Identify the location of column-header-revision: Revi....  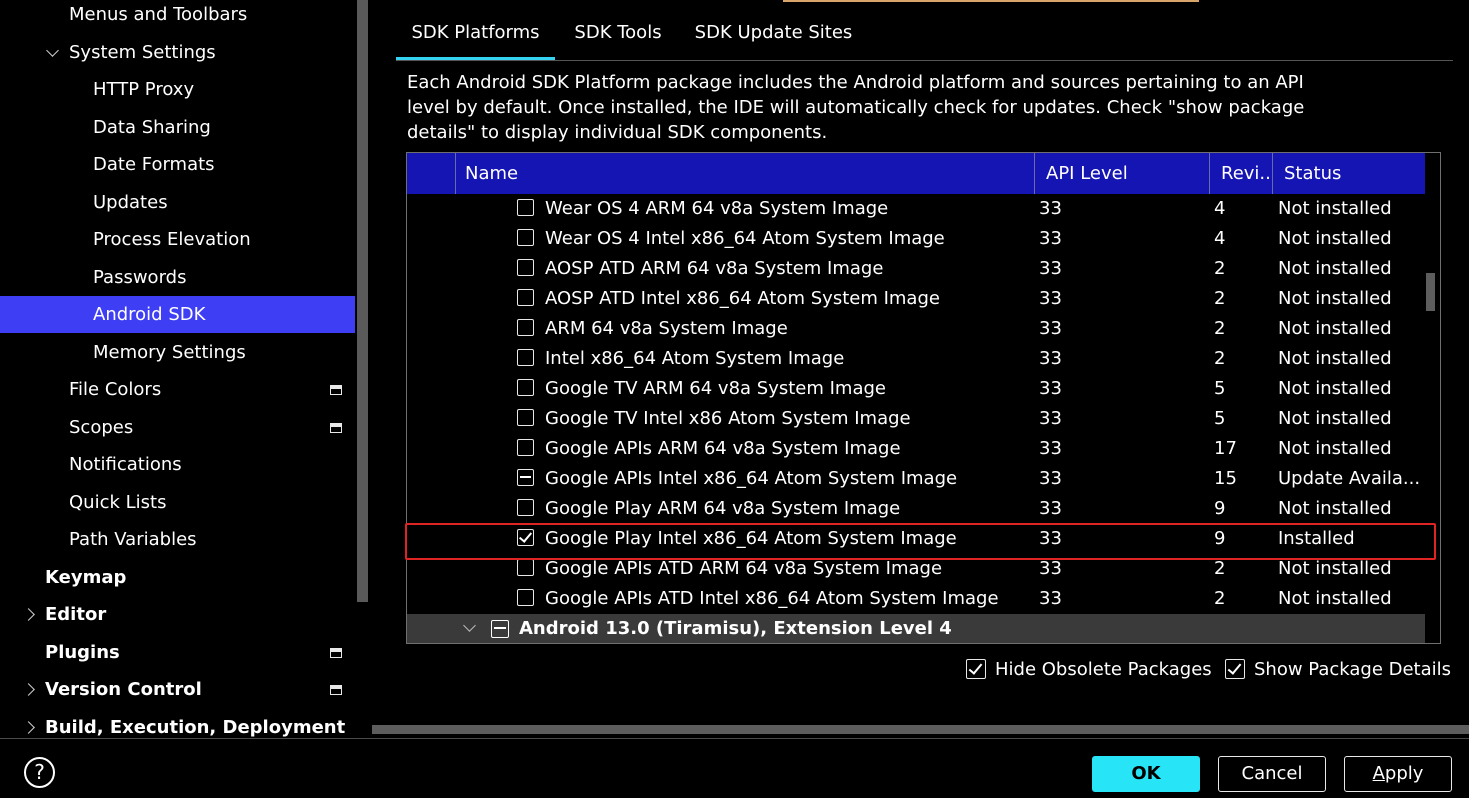
(1246, 173).